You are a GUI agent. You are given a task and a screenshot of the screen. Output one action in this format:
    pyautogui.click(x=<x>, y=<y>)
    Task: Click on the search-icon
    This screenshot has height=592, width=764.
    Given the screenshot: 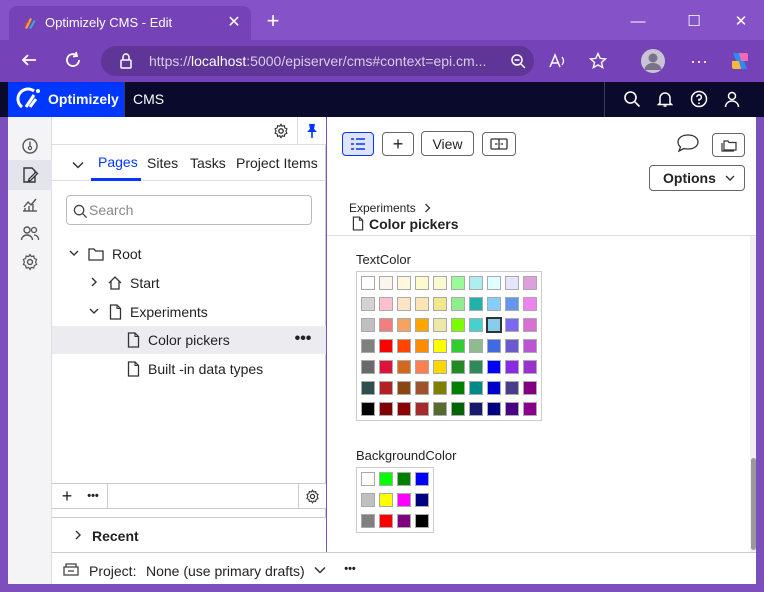 What is the action you would take?
    pyautogui.click(x=632, y=99)
    